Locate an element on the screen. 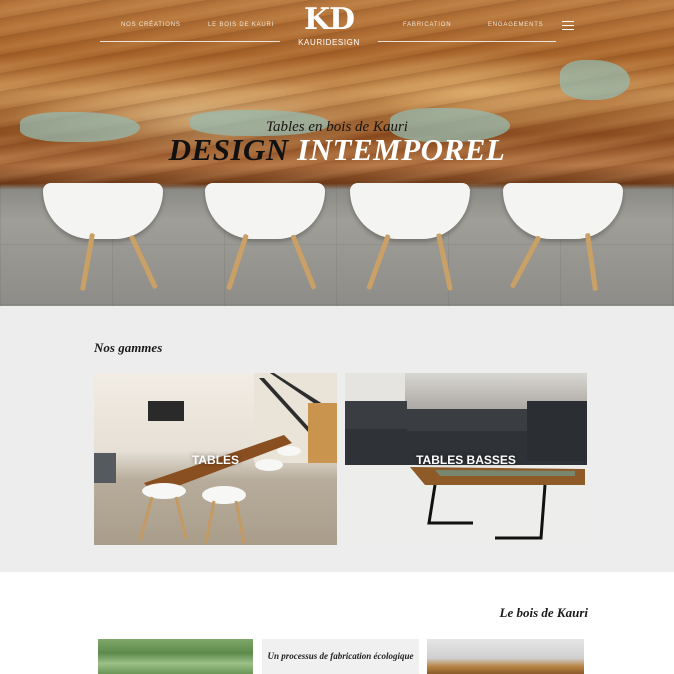 The height and width of the screenshot is (674, 674). section-heading-kauri: Le bois de Kauri is located at coordinates (543, 612).